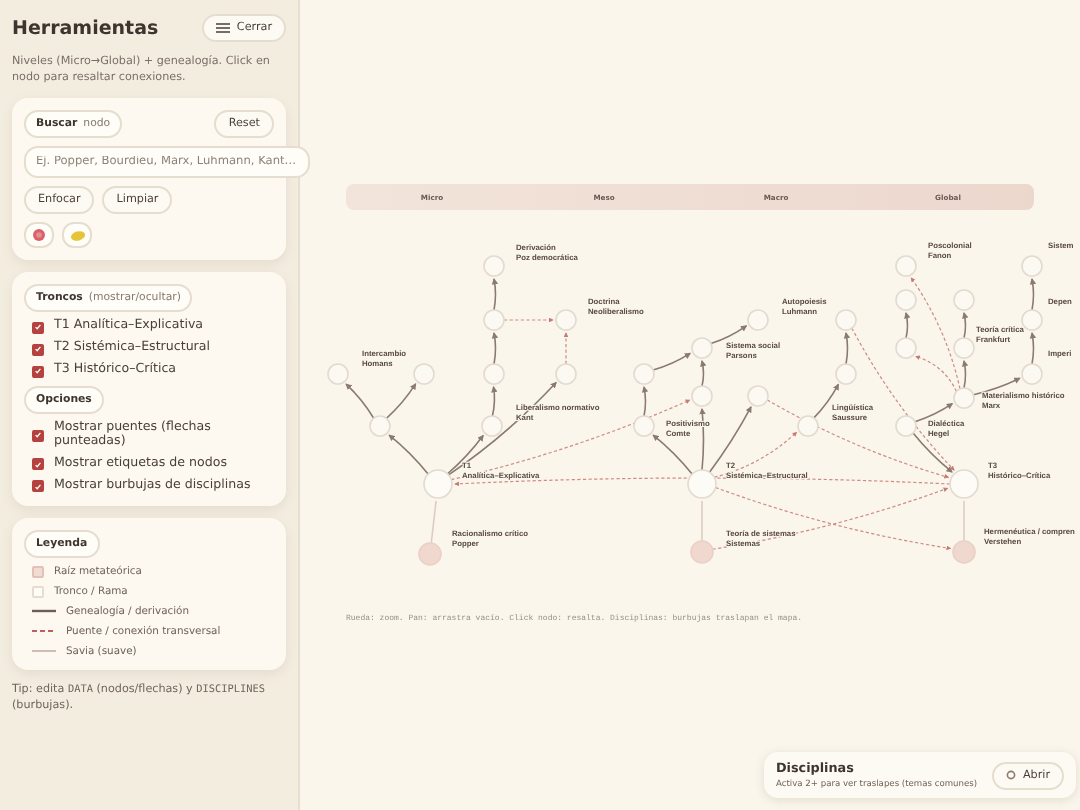 The height and width of the screenshot is (810, 1080). Describe the element at coordinates (38, 591) in the screenshot. I see `trunk-swatch` at that location.